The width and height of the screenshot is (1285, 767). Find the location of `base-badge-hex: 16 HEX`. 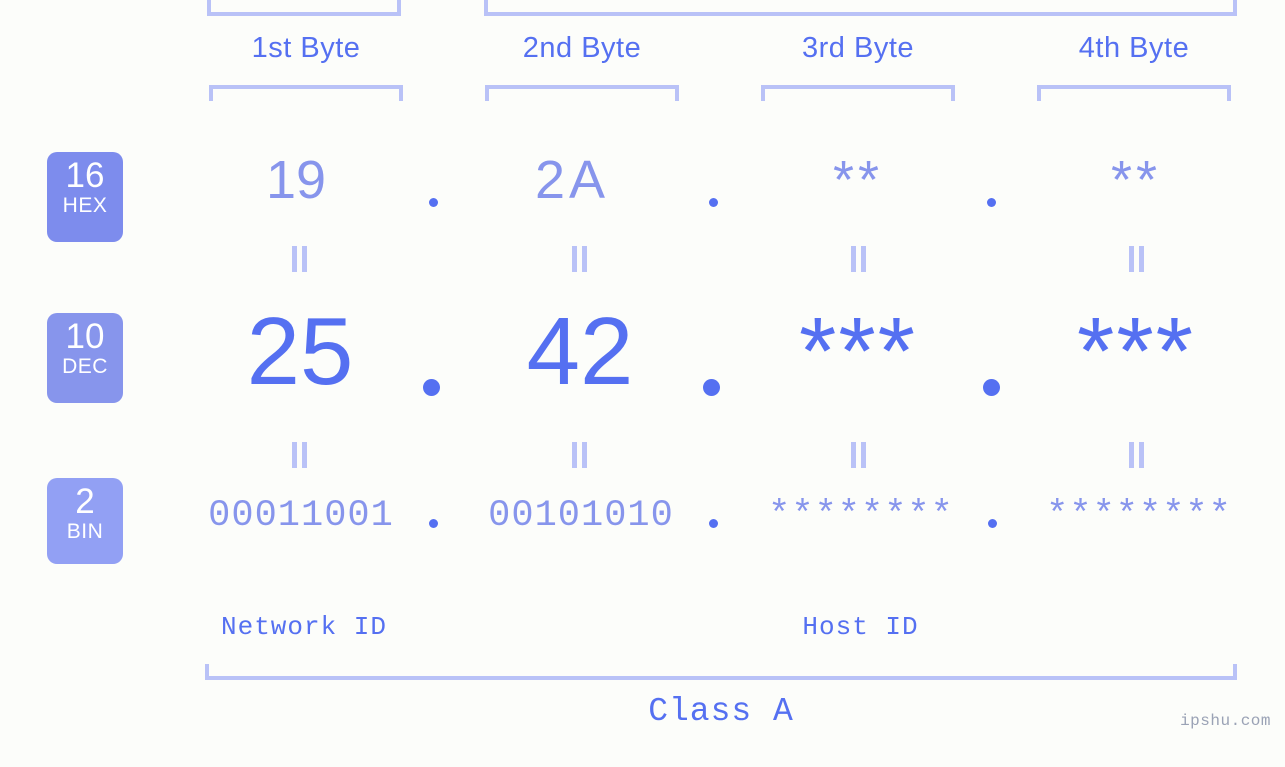

base-badge-hex: 16 HEX is located at coordinates (85, 197).